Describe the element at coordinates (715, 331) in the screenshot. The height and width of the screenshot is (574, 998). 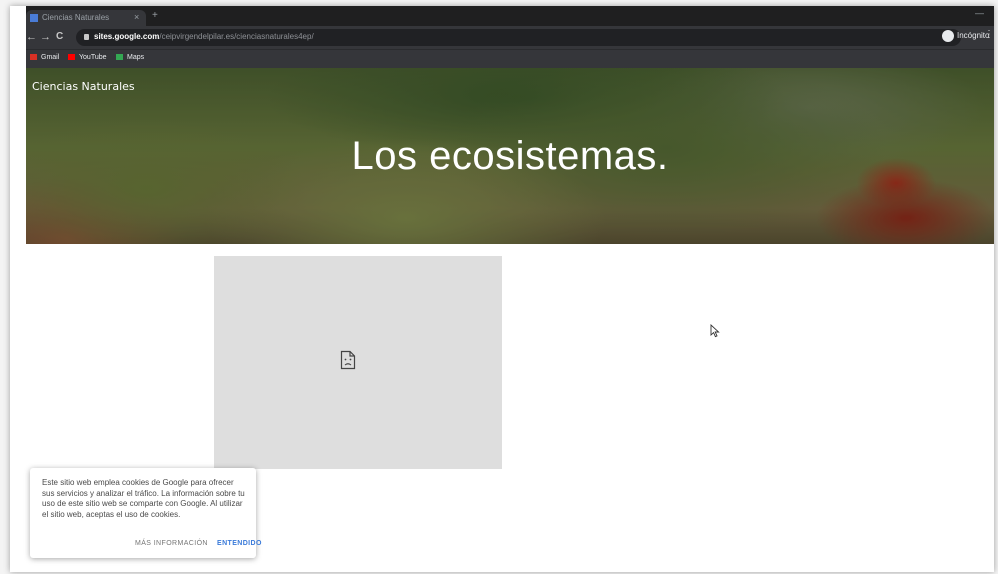
I see `mouse-cursor-icon` at that location.